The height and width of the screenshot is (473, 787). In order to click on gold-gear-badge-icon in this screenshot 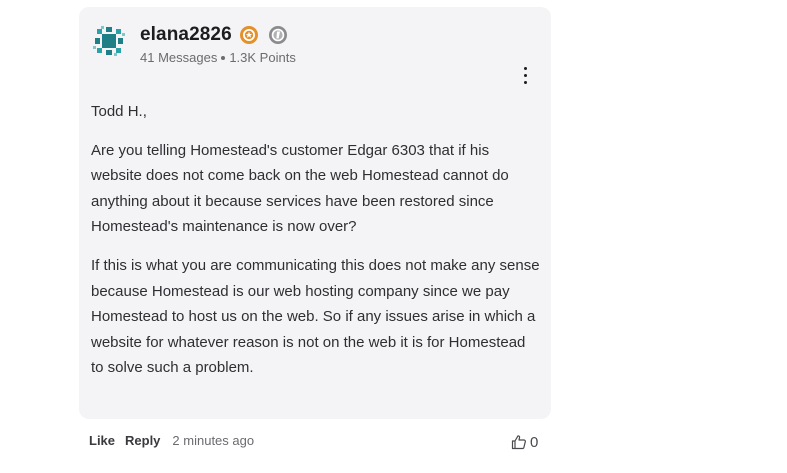, I will do `click(249, 35)`.